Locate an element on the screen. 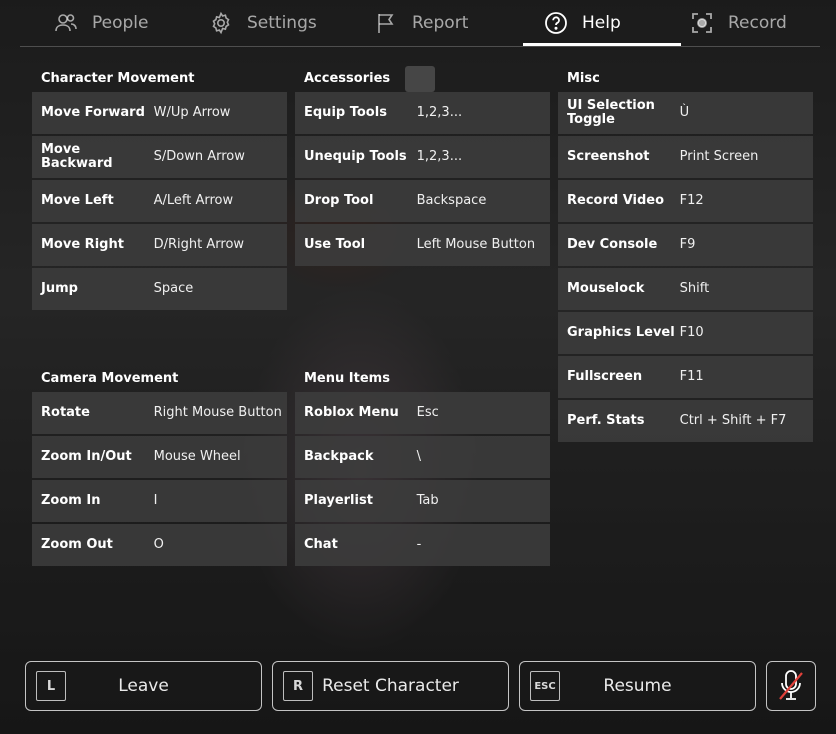 The width and height of the screenshot is (836, 734). keybind-row: Graphics Level F10 is located at coordinates (685, 333).